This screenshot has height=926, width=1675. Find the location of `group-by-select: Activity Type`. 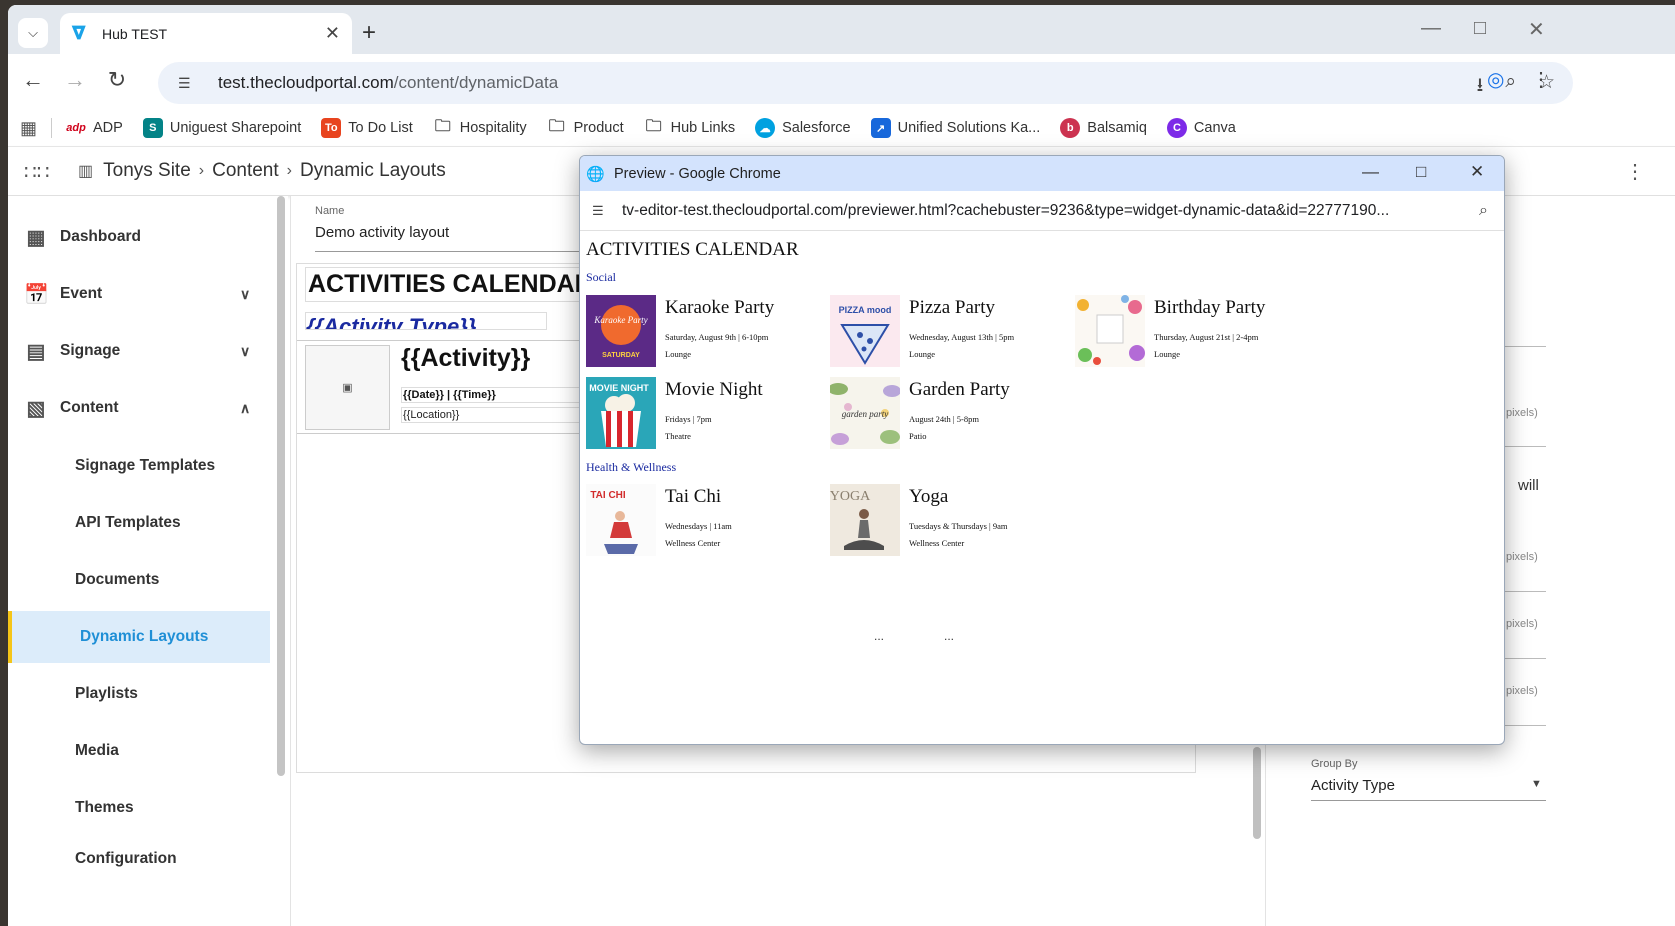

group-by-select: Activity Type is located at coordinates (1353, 785).